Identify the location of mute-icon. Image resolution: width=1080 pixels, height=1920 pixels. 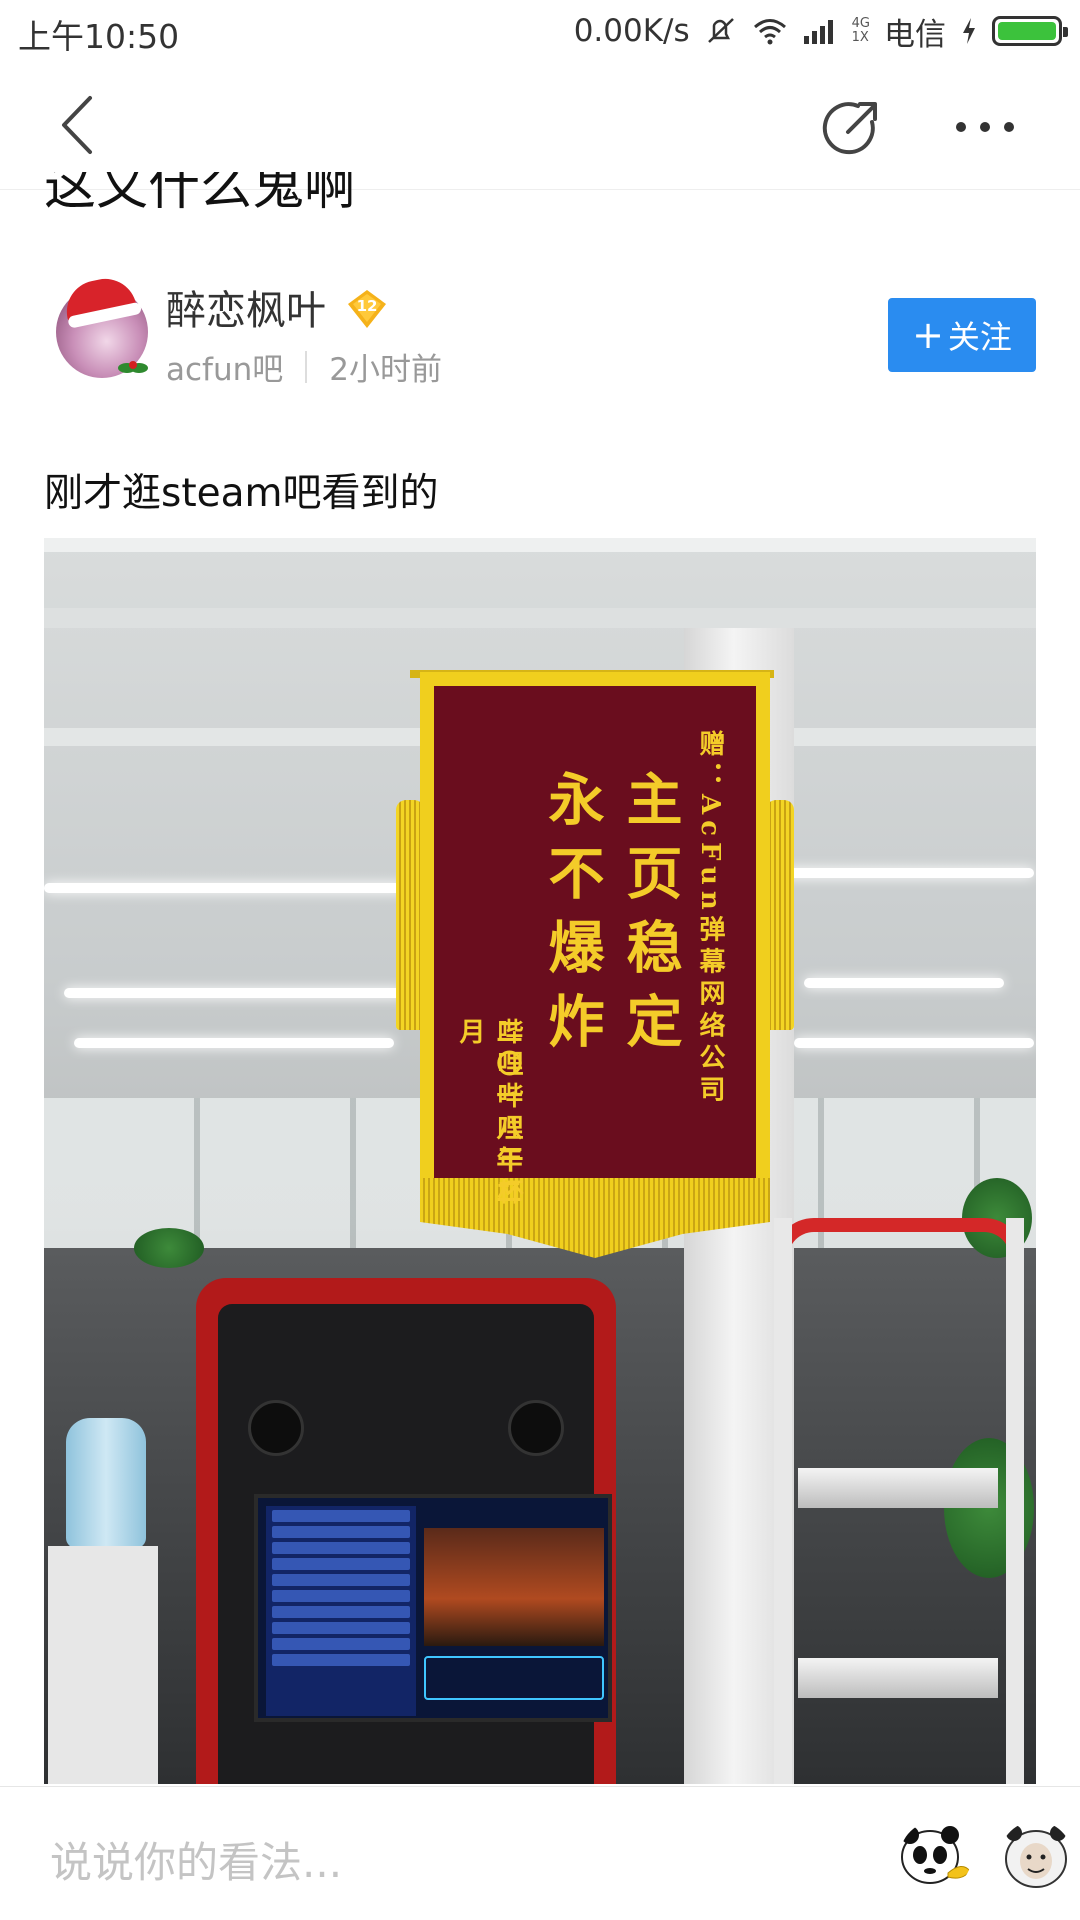
(720, 30).